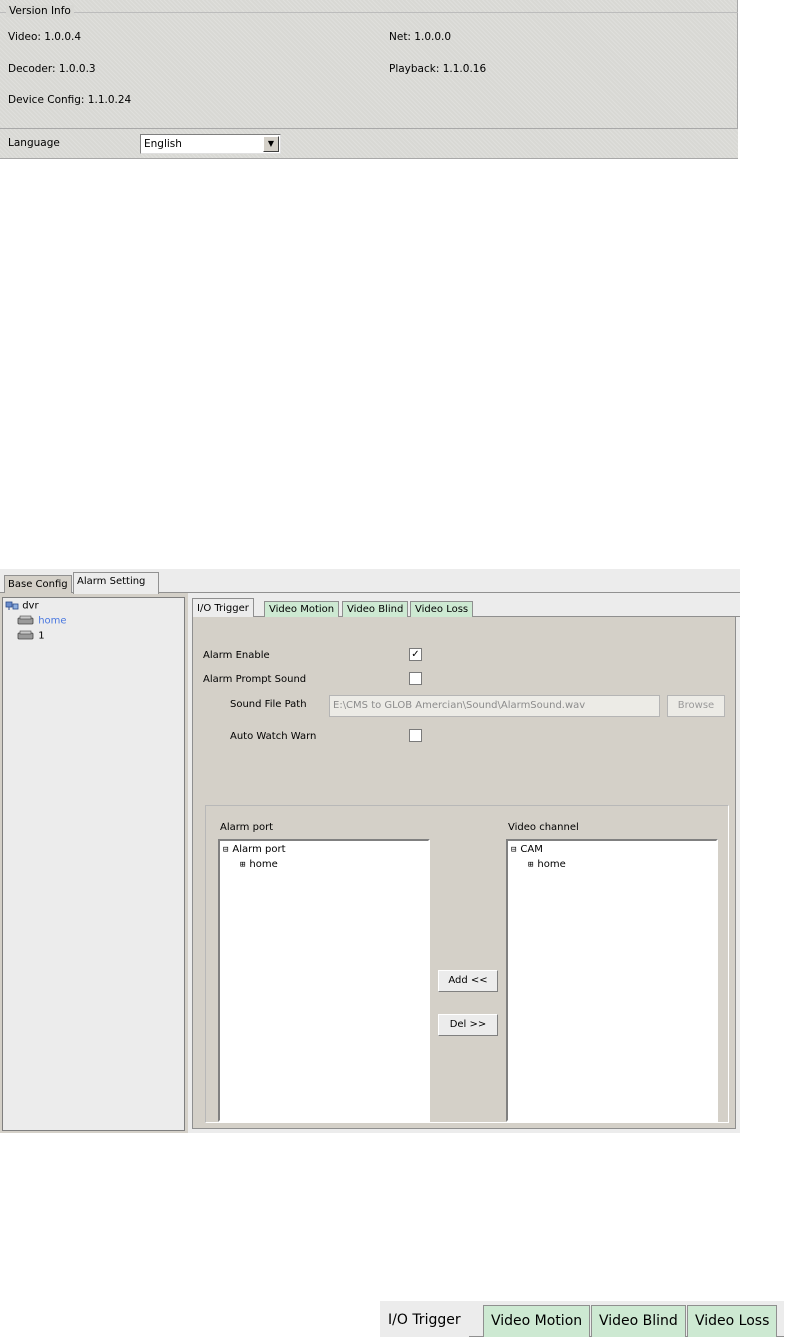 The width and height of the screenshot is (785, 1337). I want to click on device-config-version: Device Config: 1.1.0.24, so click(70, 100).